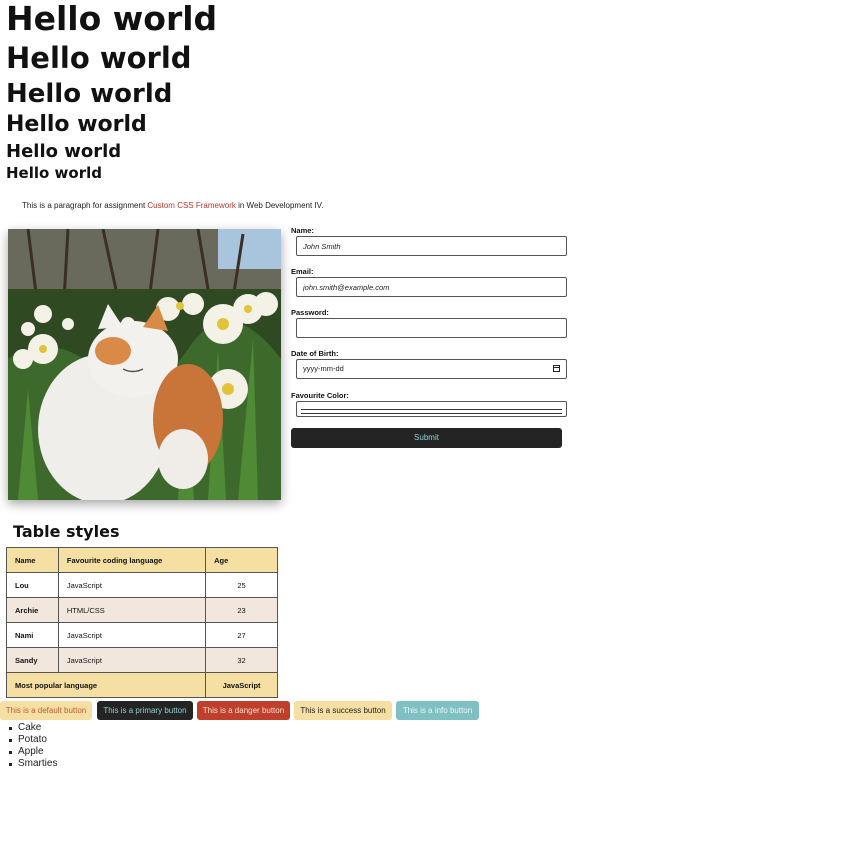 The image size is (844, 844). I want to click on column-header-language: Favourite coding language, so click(132, 560).